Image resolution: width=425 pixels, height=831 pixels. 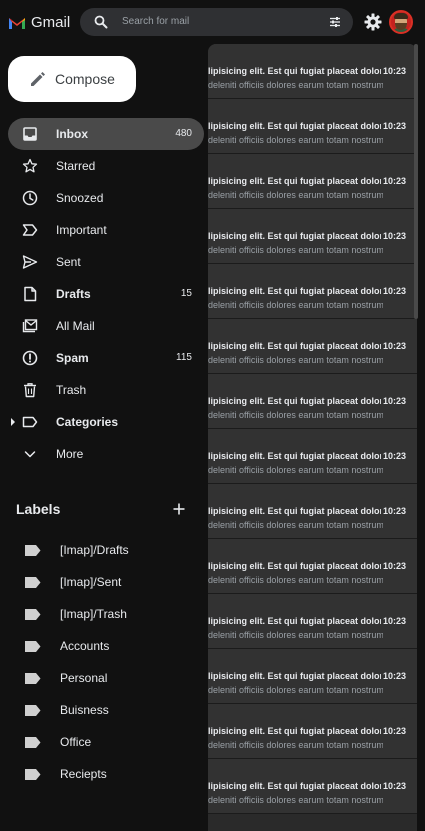 What do you see at coordinates (155, 21) in the screenshot?
I see `search-input: Search for mail` at bounding box center [155, 21].